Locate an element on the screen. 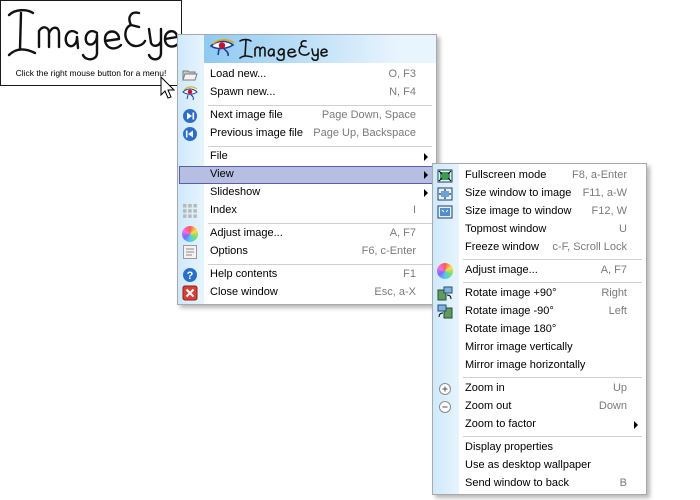  menu-item-desktop-wallpaper: Use as desktop wallpaper is located at coordinates (539, 466).